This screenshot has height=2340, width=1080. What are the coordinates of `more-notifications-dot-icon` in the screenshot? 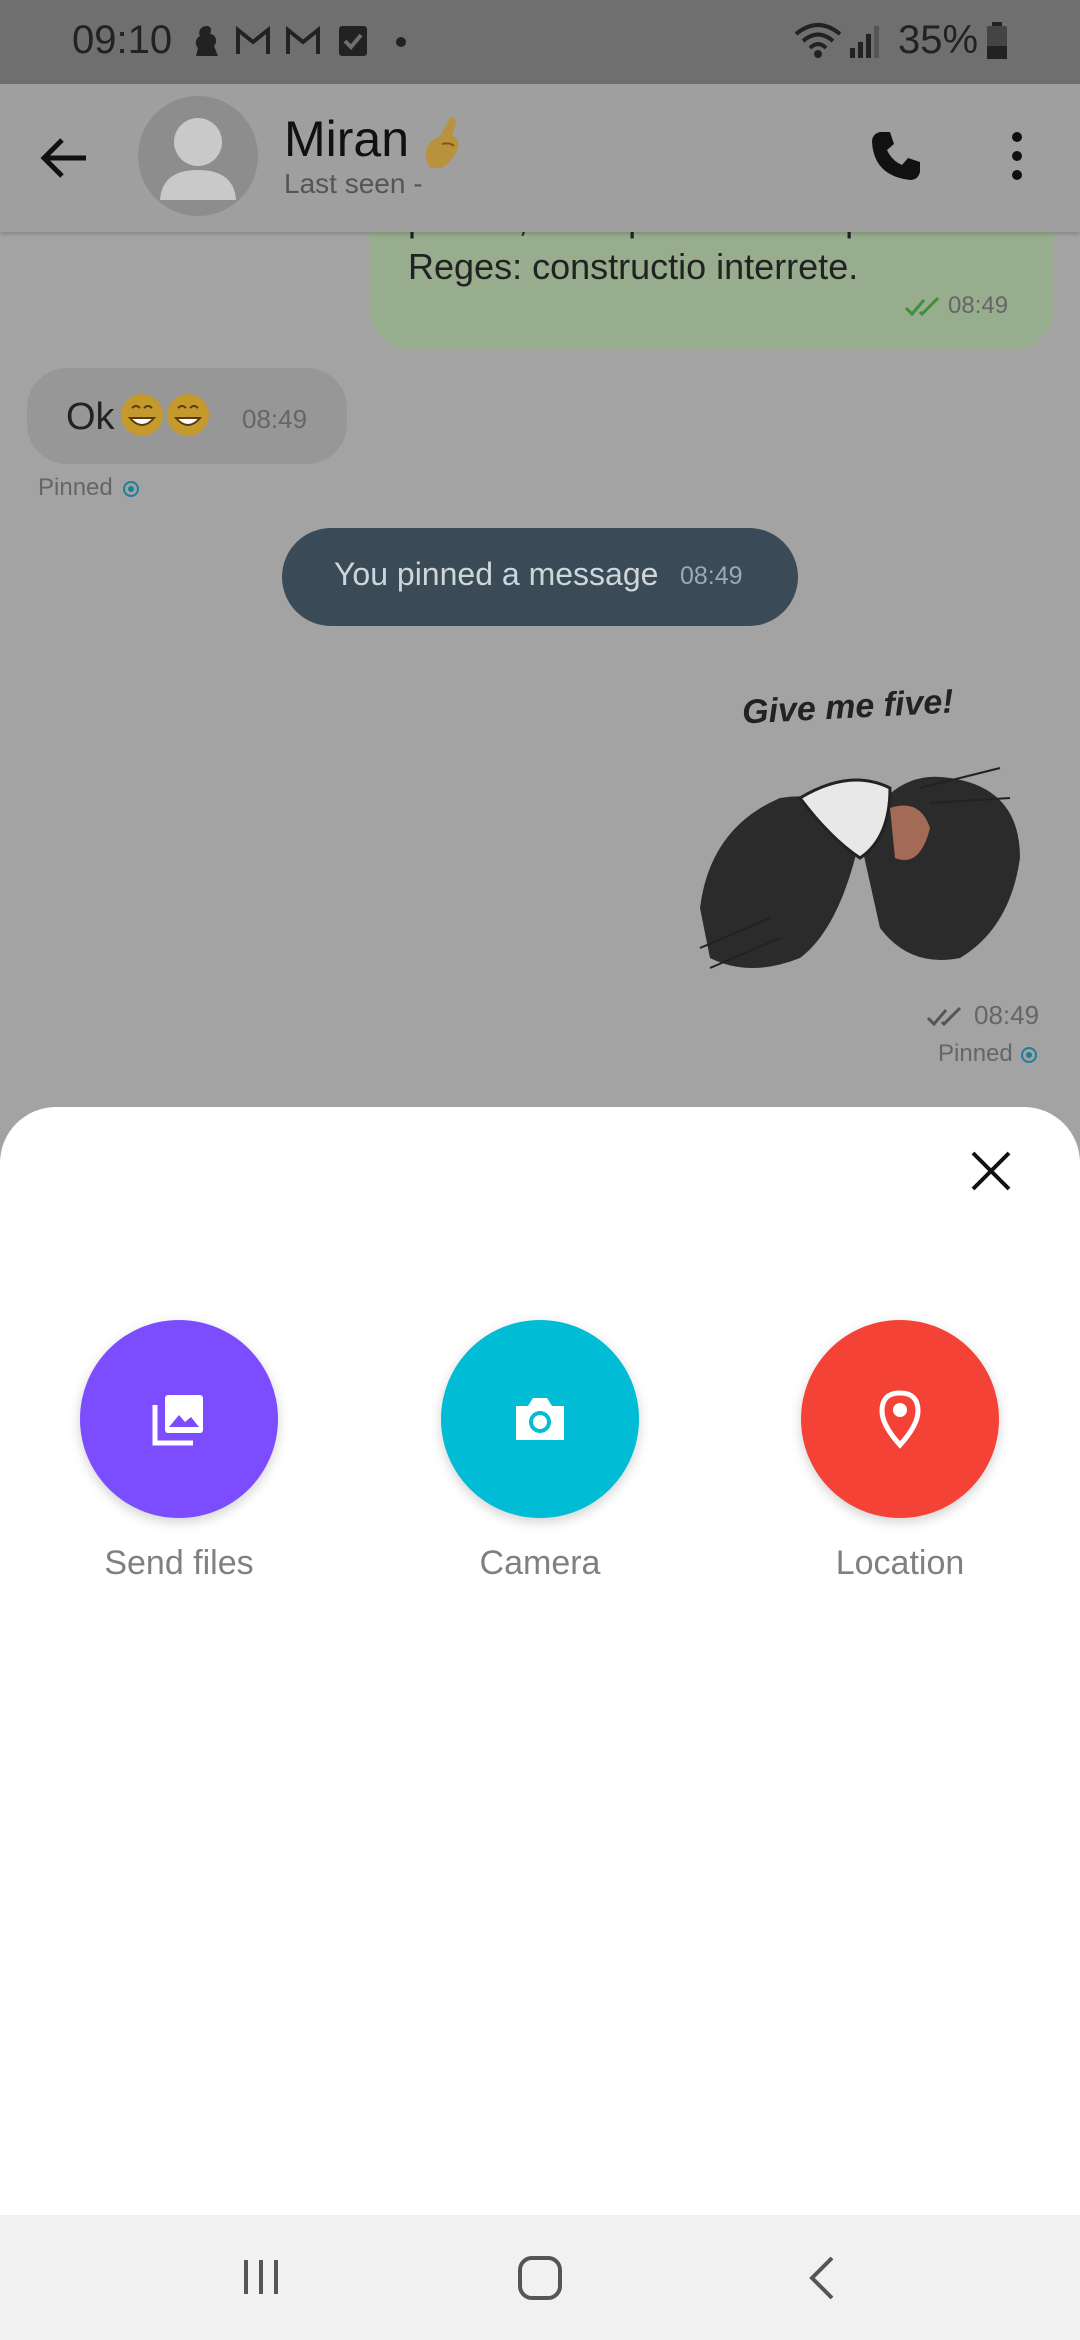 It's located at (401, 42).